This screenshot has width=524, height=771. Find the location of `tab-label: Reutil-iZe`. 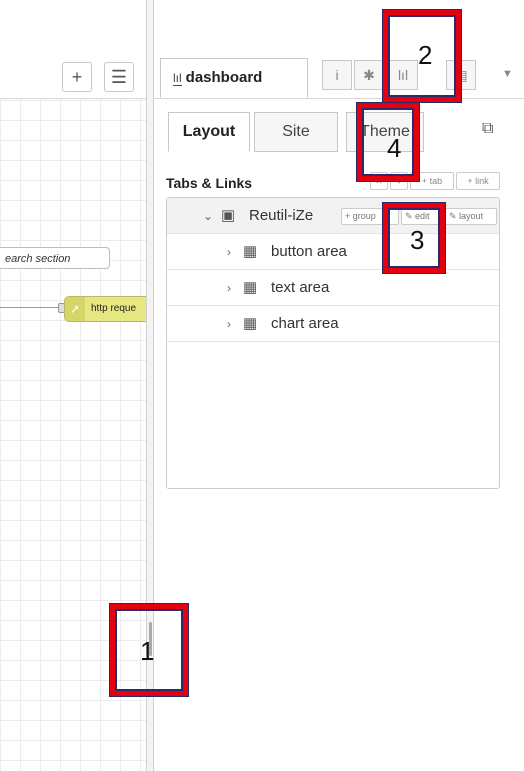

tab-label: Reutil-iZe is located at coordinates (281, 215).